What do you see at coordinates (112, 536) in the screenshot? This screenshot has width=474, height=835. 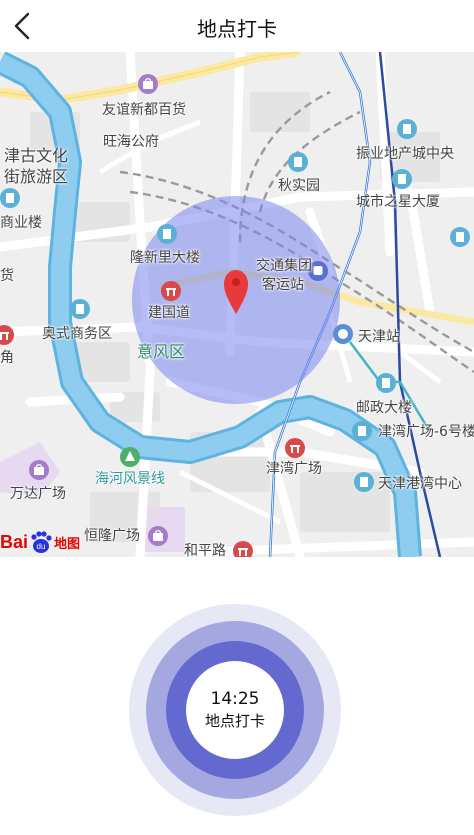 I see `map-label: 恒隆广场` at bounding box center [112, 536].